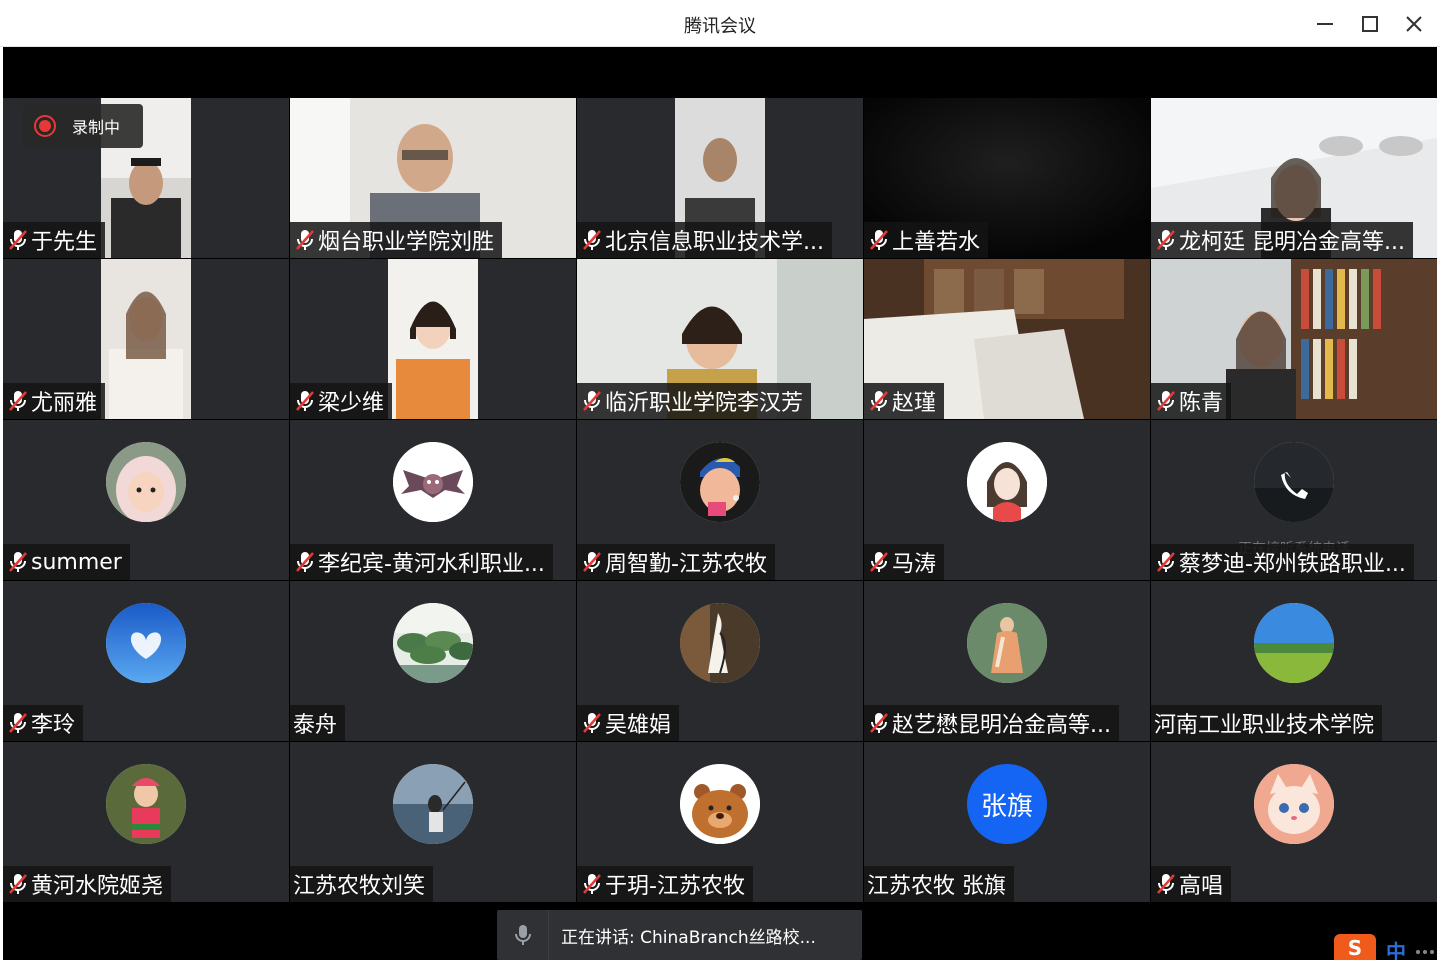  I want to click on close-icon, so click(1414, 24).